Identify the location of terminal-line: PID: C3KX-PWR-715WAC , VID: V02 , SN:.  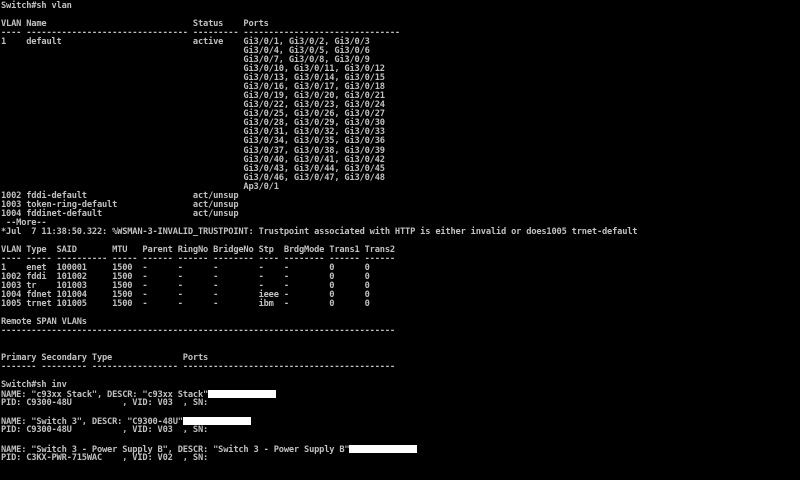
(319, 457).